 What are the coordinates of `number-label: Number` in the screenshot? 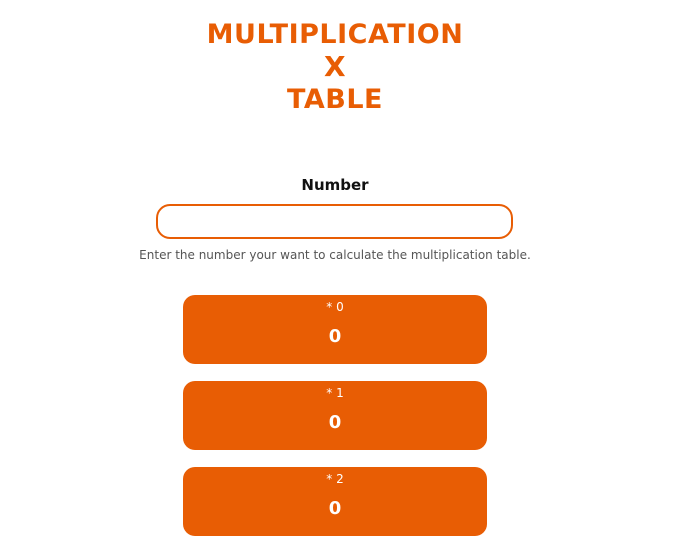 It's located at (335, 185).